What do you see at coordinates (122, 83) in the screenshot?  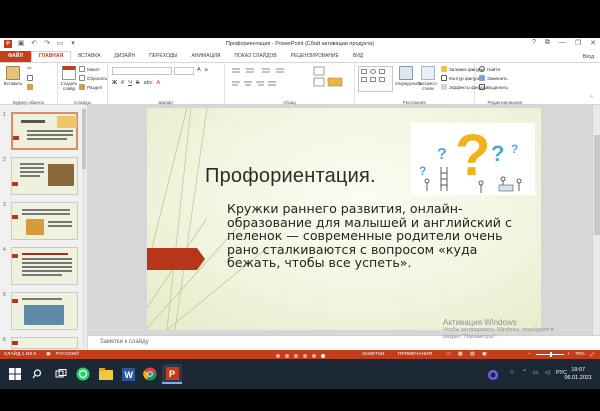 I see `italic-button: К` at bounding box center [122, 83].